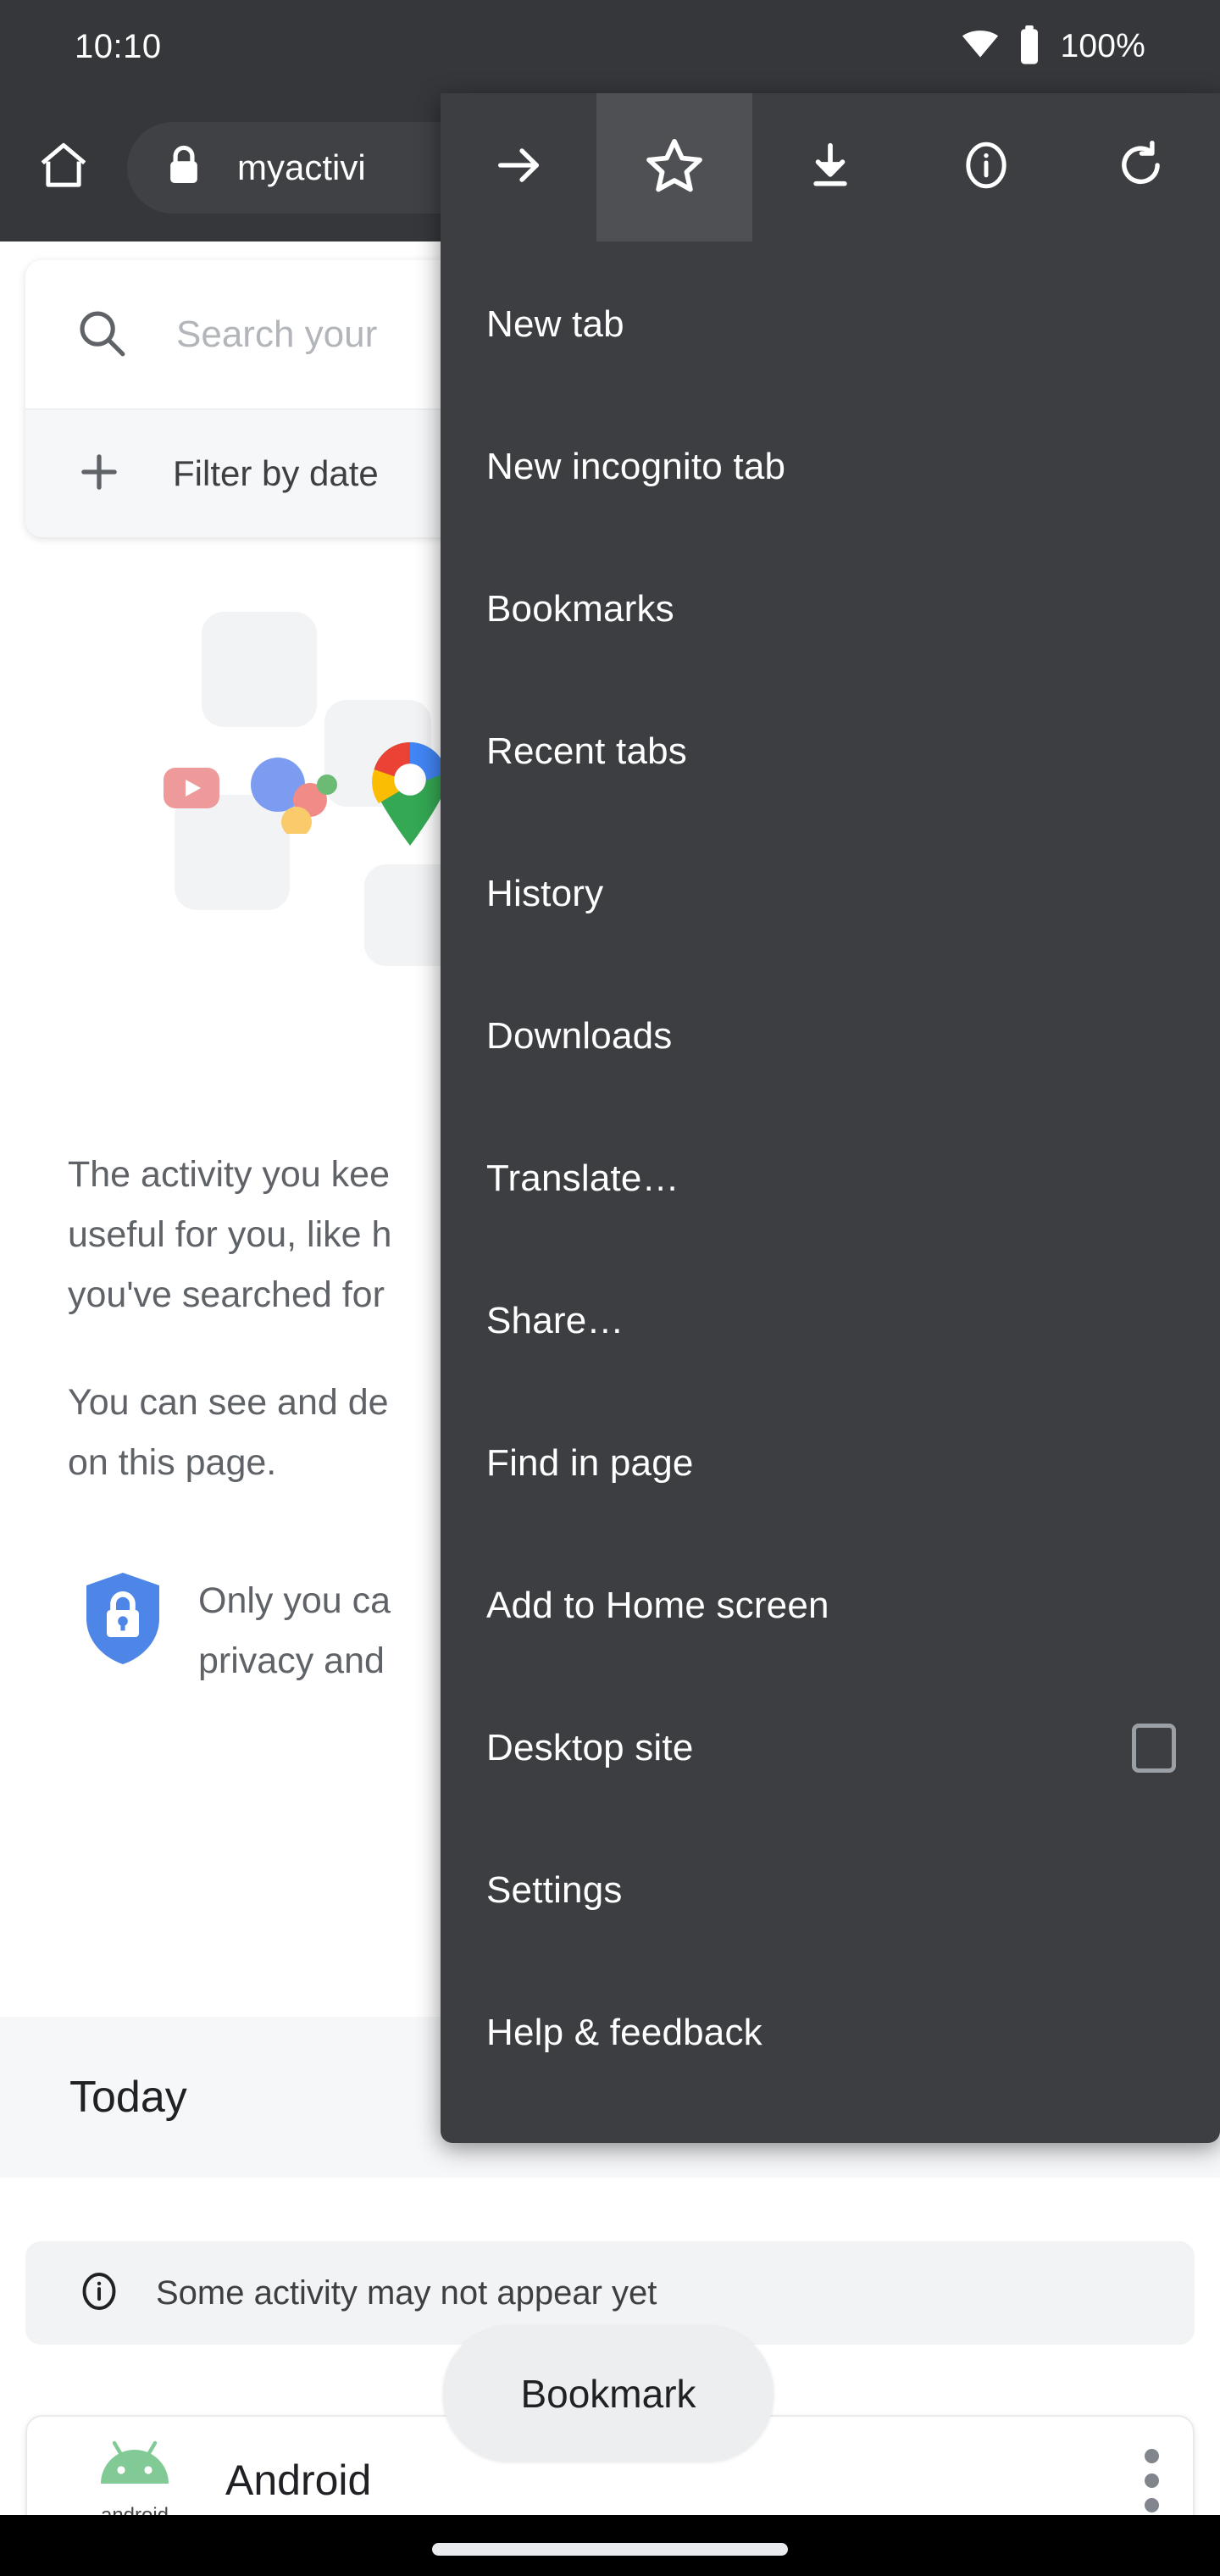 The height and width of the screenshot is (2576, 1220). I want to click on privacy-note-text: Only you ca privacy and, so click(294, 1630).